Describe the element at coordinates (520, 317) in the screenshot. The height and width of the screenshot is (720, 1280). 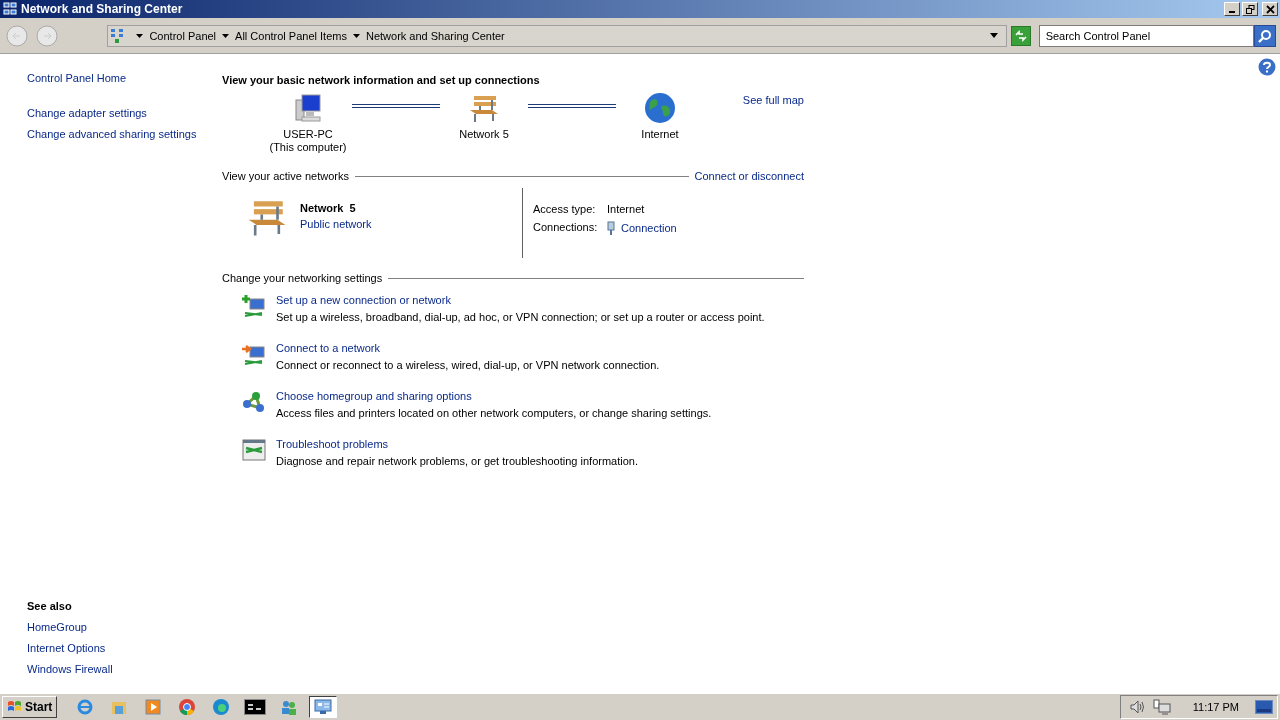
I see `task-description: Set up a wireless, broadband, dial-up, ad hoc, or VPN connection; or set up a router or access point.` at that location.